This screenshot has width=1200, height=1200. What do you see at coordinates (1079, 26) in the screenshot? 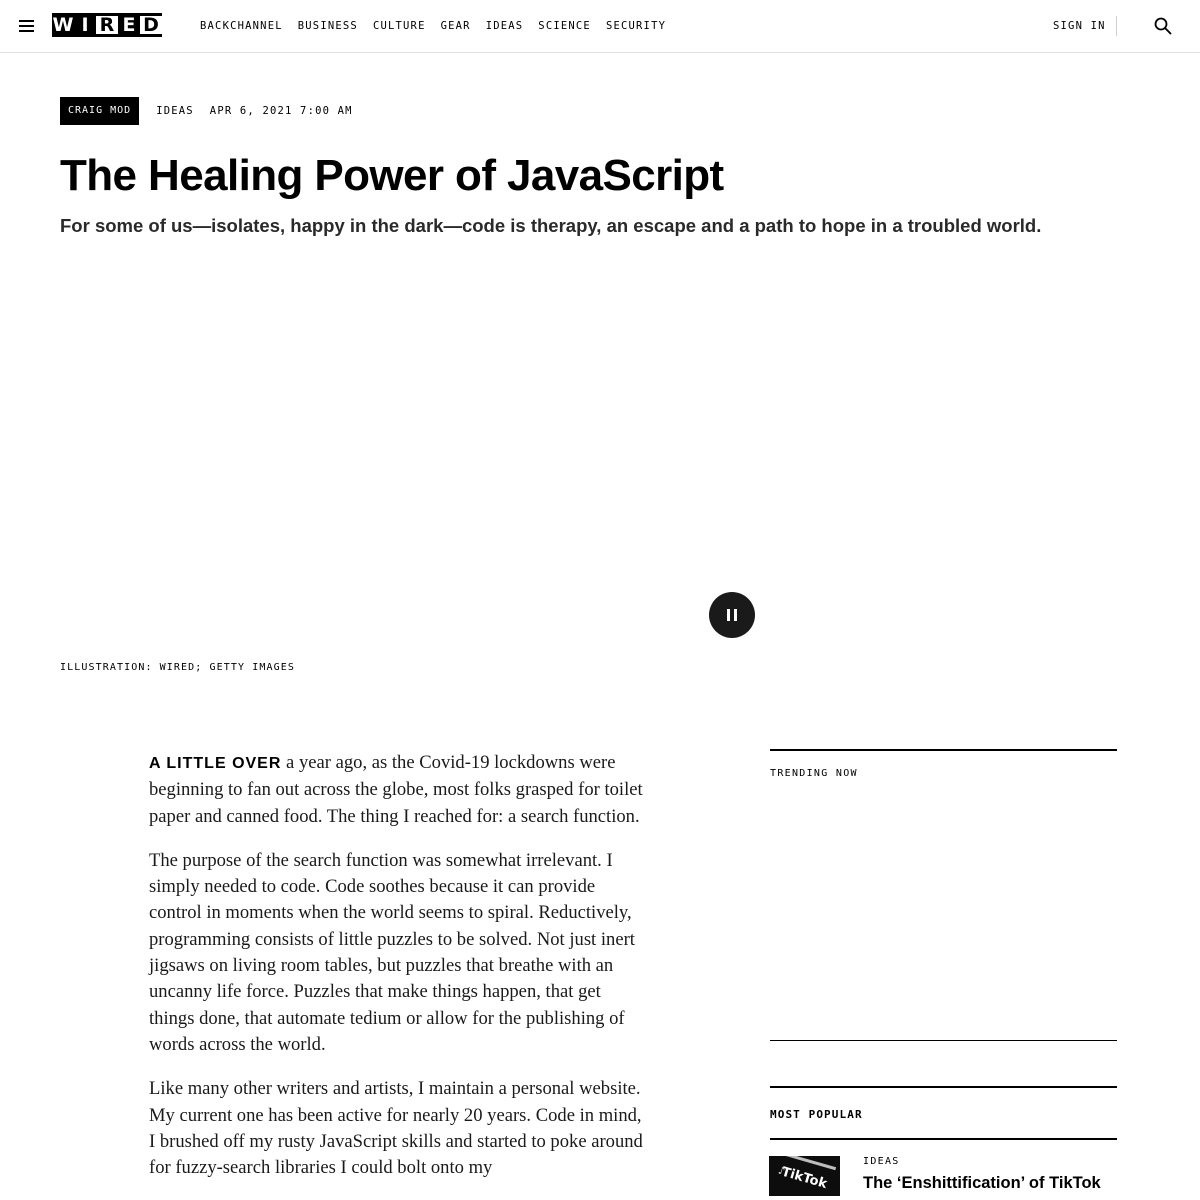
I see `sign-in-link: SIGN IN` at bounding box center [1079, 26].